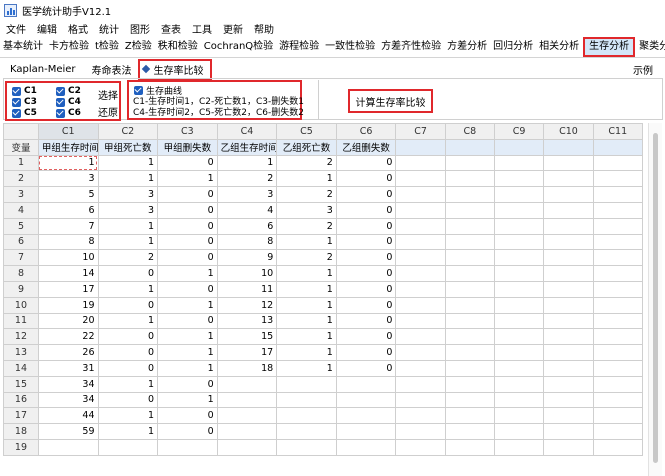 This screenshot has height=476, width=665. What do you see at coordinates (21, 258) in the screenshot?
I see `row-number: 7` at bounding box center [21, 258].